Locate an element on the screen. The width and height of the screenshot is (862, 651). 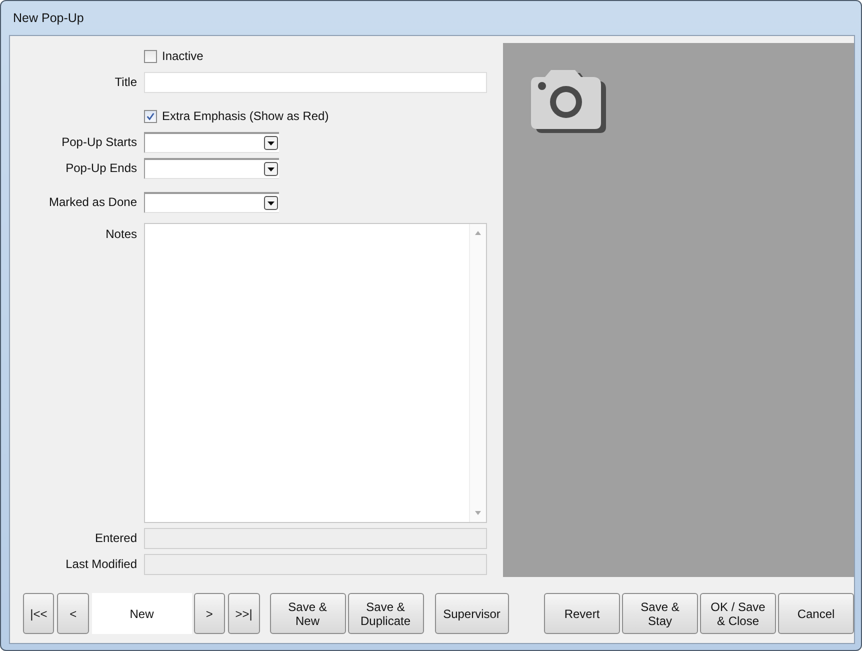
dialog-button: Revert is located at coordinates (582, 613).